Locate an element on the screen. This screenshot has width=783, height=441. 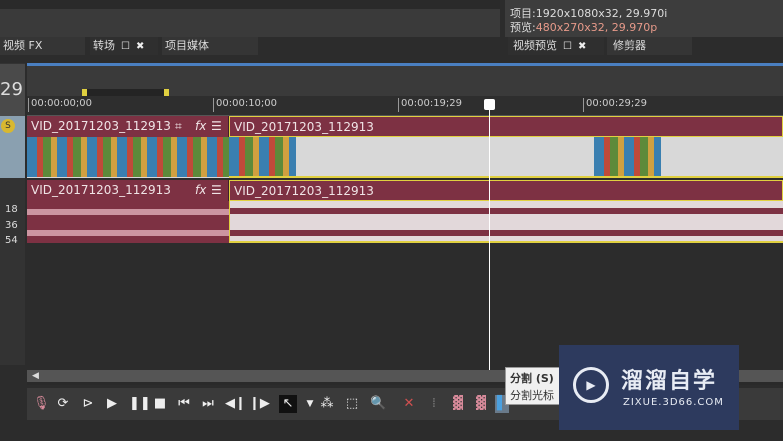
ruler-label: 00:00:19;29 is located at coordinates (430, 105).